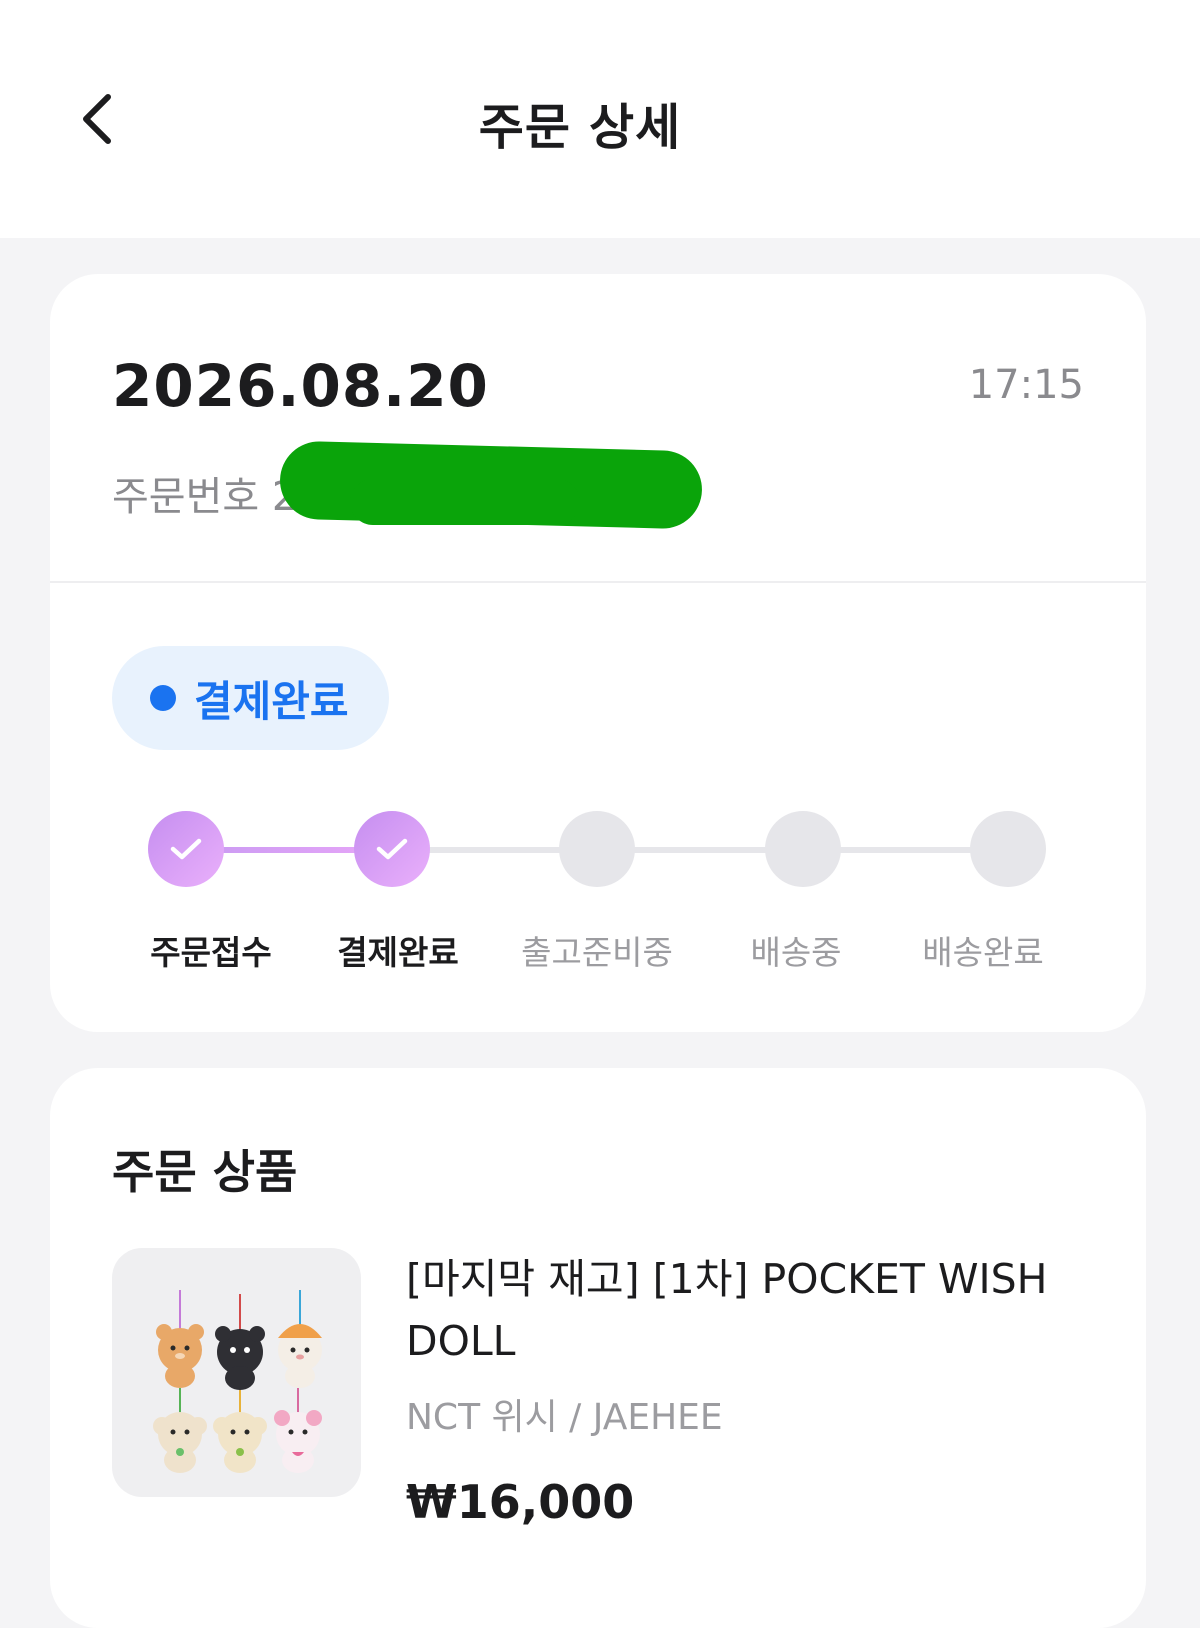  I want to click on step-circle-preparing-shipment, so click(597, 849).